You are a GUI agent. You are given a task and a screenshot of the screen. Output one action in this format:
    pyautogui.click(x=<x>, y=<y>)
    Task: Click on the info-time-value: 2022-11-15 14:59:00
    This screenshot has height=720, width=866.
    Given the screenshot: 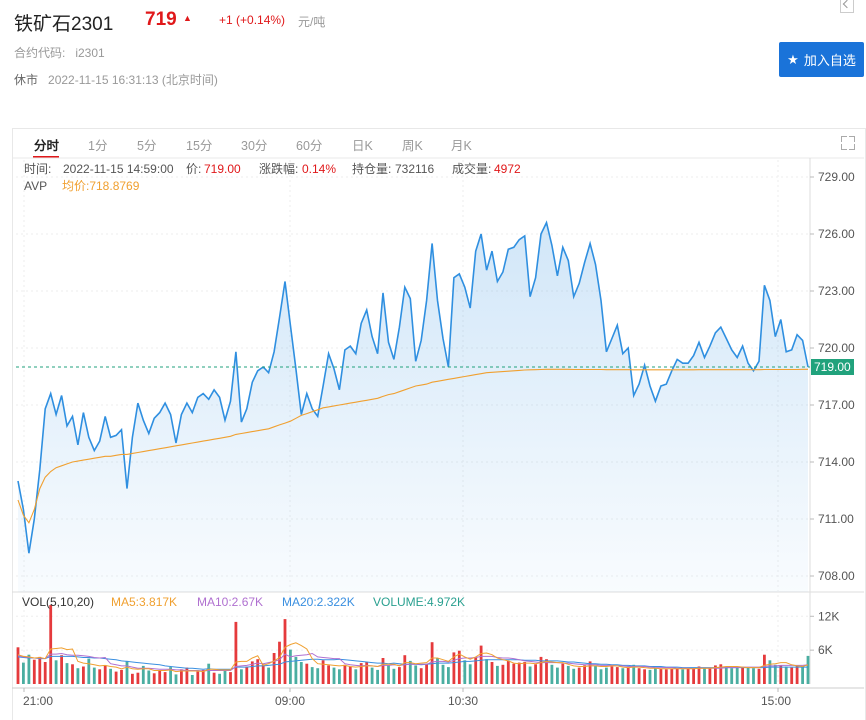 What is the action you would take?
    pyautogui.click(x=118, y=169)
    